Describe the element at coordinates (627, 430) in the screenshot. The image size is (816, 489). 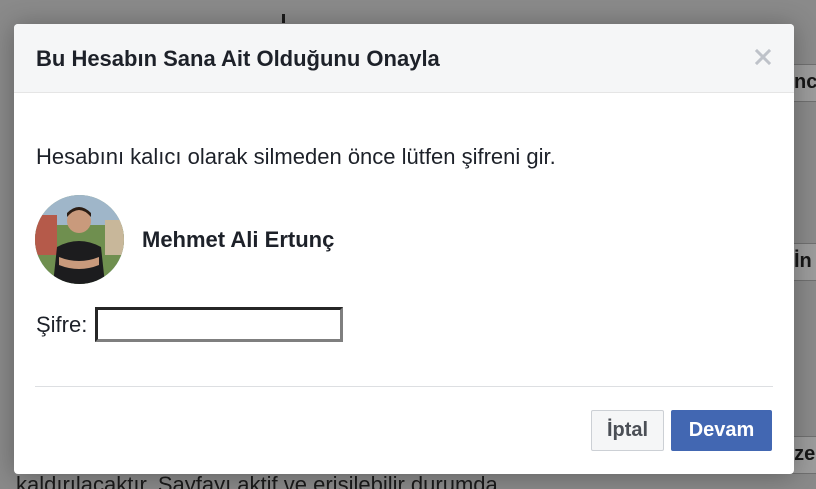
I see `cancel-button: İptal` at that location.